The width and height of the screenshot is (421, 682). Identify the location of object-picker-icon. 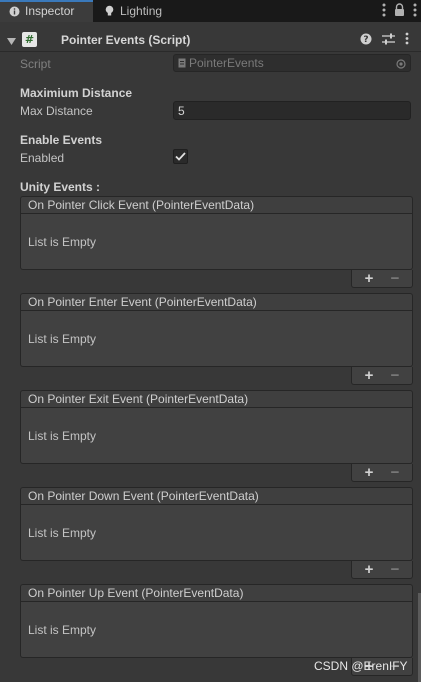
(401, 65).